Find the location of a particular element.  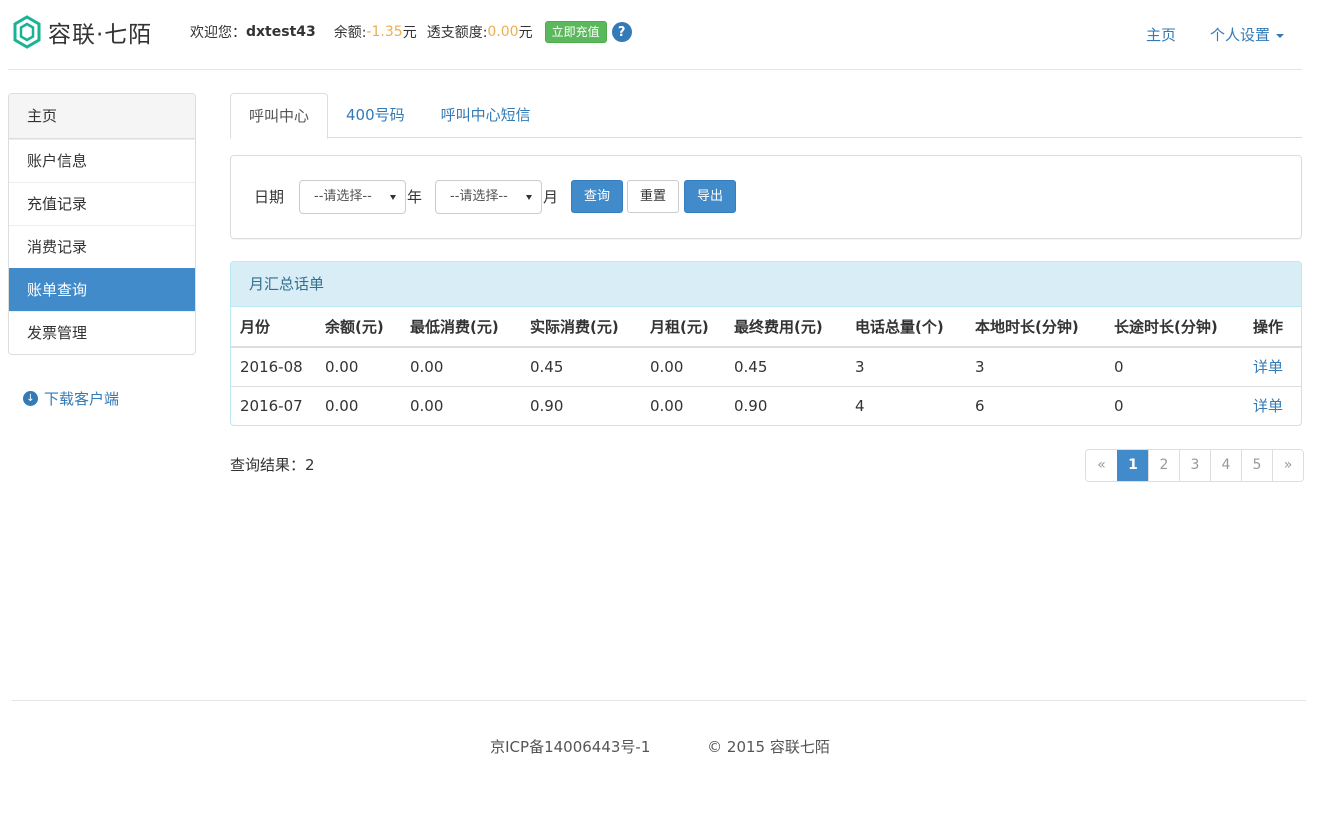

pagination-page-5: 5 is located at coordinates (1256, 465).